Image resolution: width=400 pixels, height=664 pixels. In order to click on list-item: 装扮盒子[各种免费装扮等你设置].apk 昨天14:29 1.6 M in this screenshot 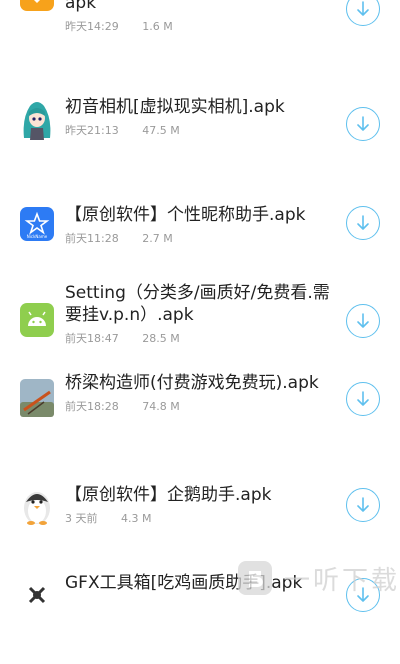, I will do `click(200, 28)`.